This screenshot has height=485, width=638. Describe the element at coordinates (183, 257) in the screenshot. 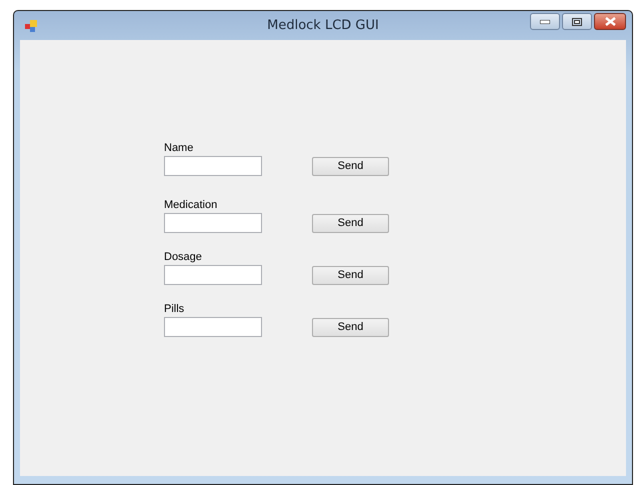

I see `field-label: Dosage` at that location.